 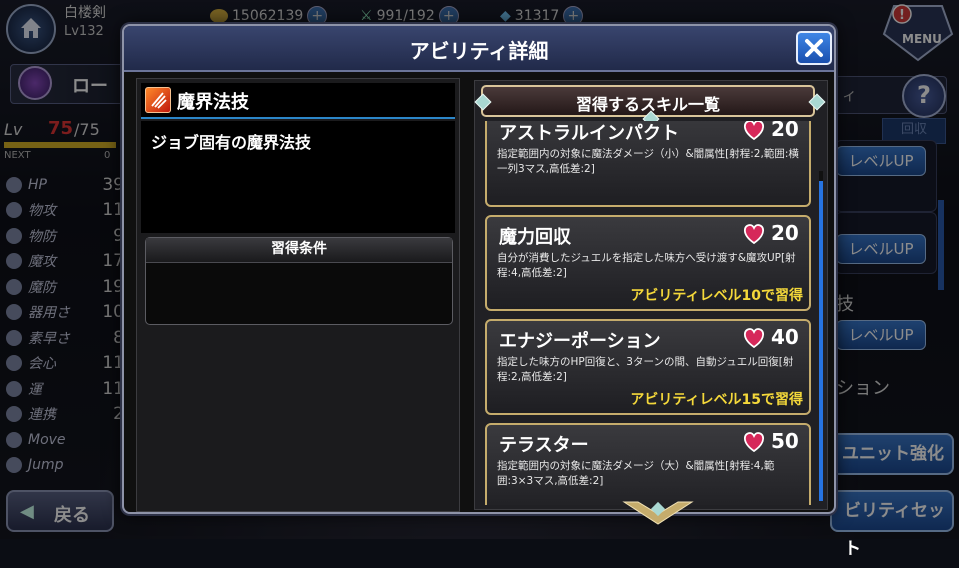 I want to click on skill-name: テラスター, so click(x=544, y=445).